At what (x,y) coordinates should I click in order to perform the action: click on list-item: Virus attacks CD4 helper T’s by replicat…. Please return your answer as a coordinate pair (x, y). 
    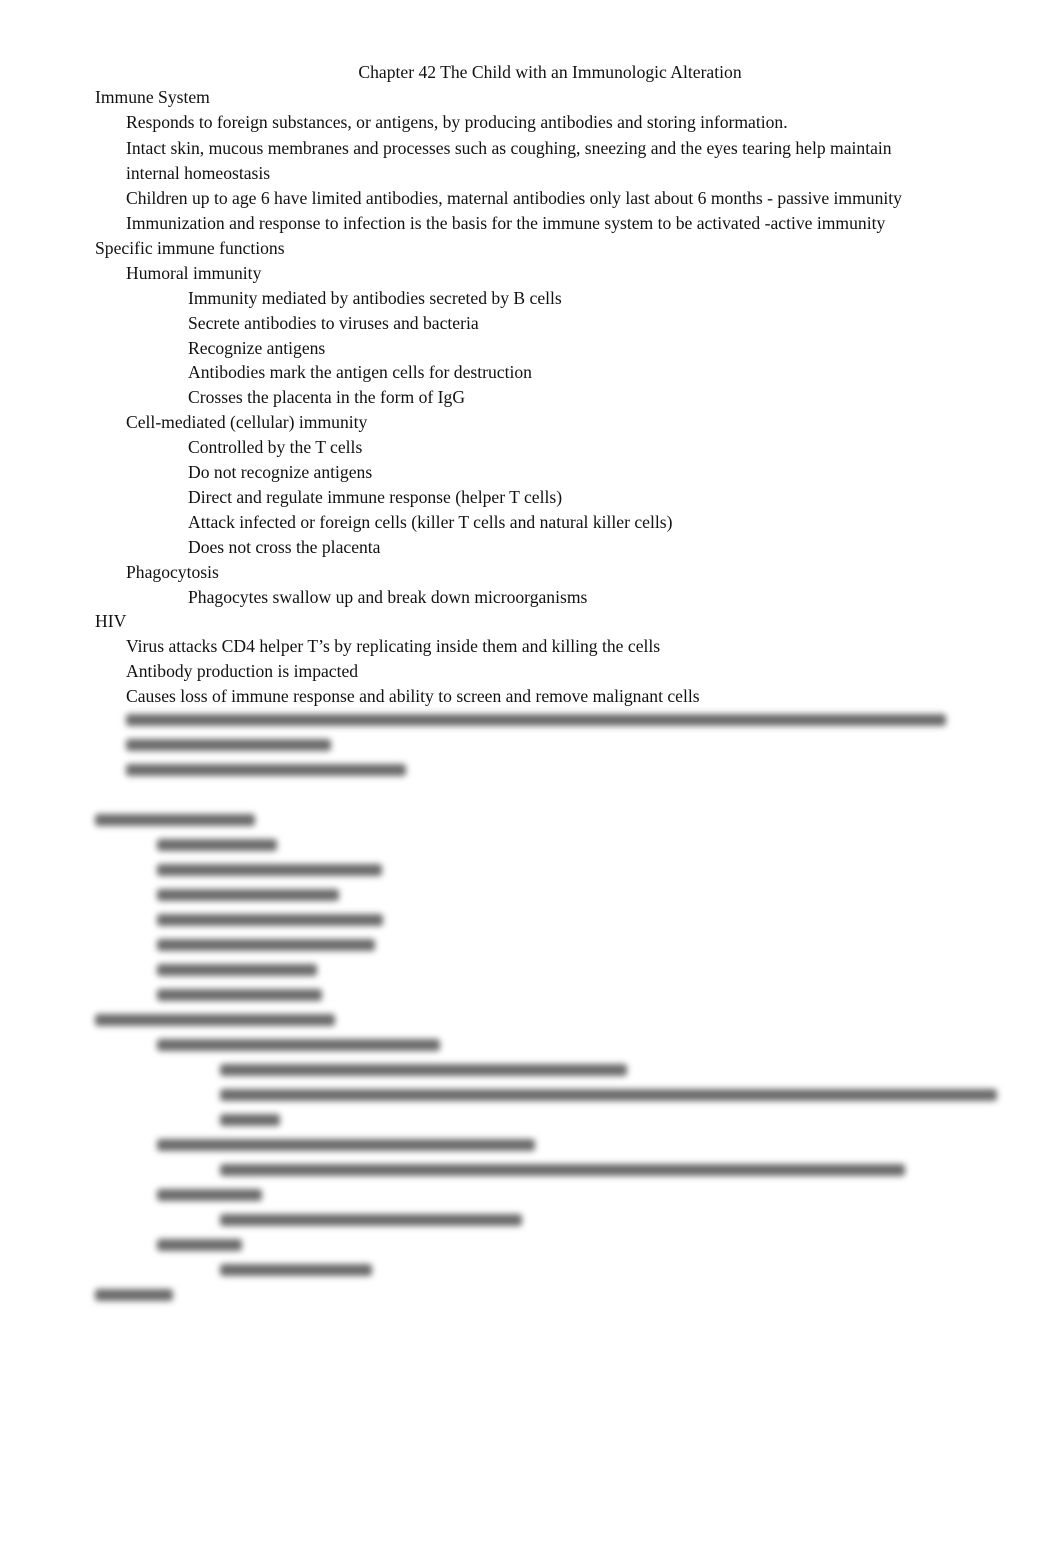
    Looking at the image, I should click on (393, 646).